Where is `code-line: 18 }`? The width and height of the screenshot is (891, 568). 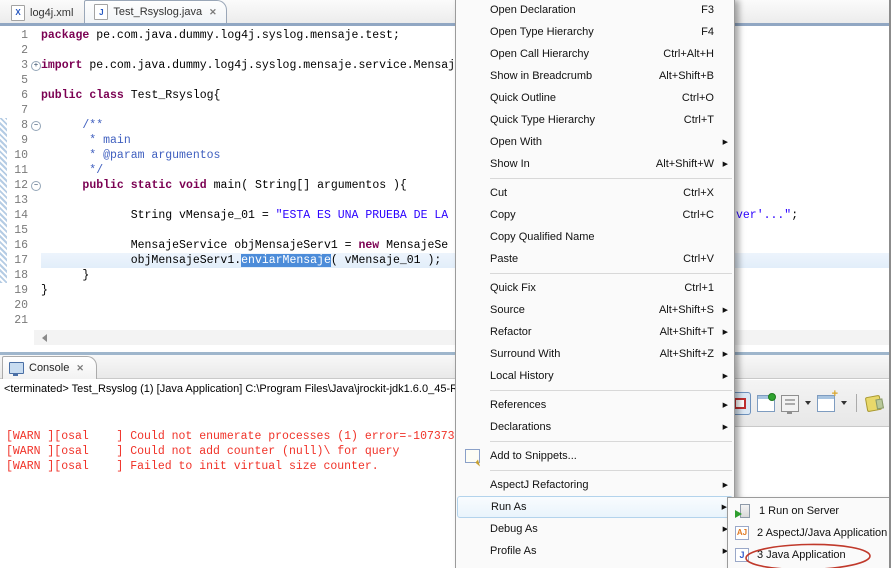 code-line: 18 } is located at coordinates (445, 275).